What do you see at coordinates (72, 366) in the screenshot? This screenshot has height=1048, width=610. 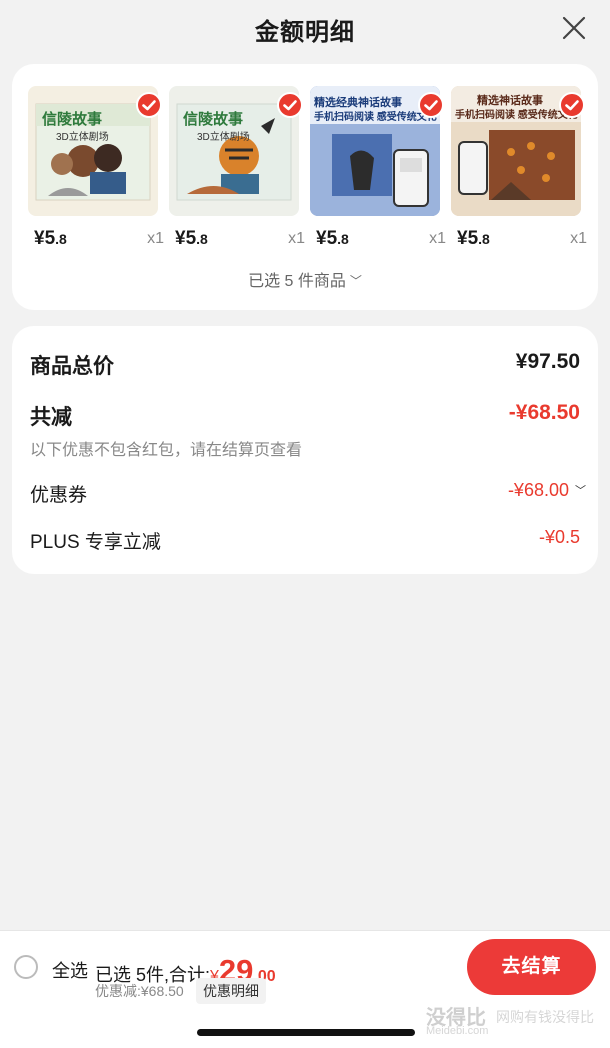 I see `total-price-label: 商品总价` at bounding box center [72, 366].